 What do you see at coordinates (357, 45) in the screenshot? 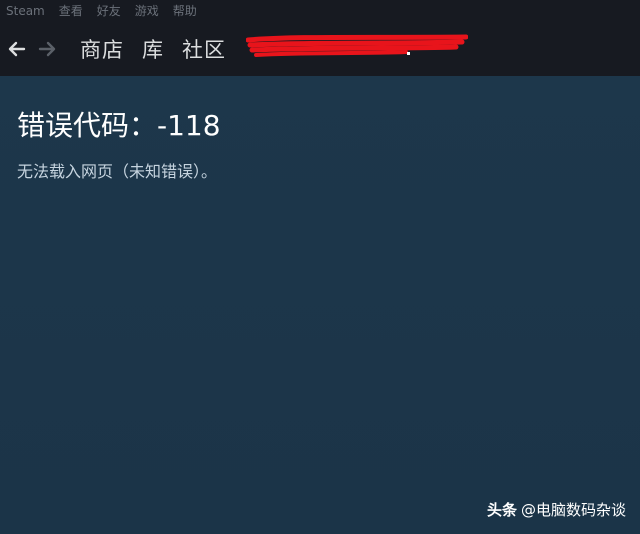
I see `redaction-scribble` at bounding box center [357, 45].